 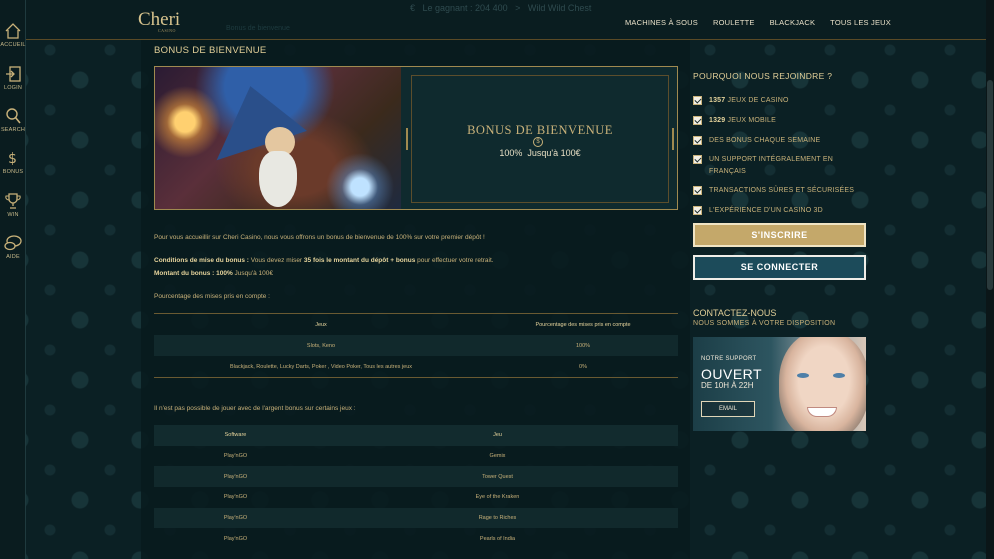 I want to click on column-header: Jeu, so click(x=497, y=435).